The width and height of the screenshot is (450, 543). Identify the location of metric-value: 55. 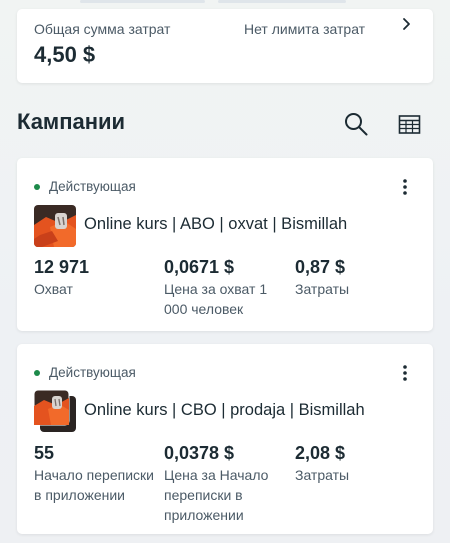
(44, 453).